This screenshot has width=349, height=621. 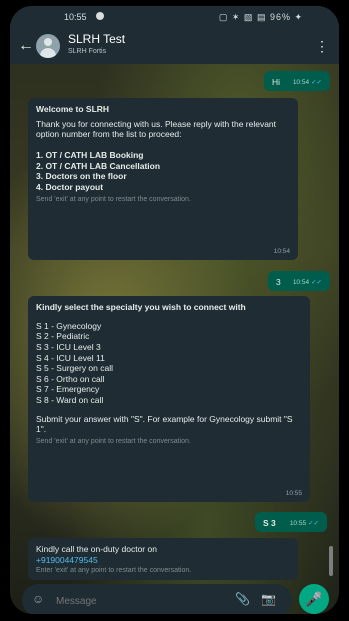 I want to click on specialty-item: S 3 - ICU Level 3, so click(x=68, y=346).